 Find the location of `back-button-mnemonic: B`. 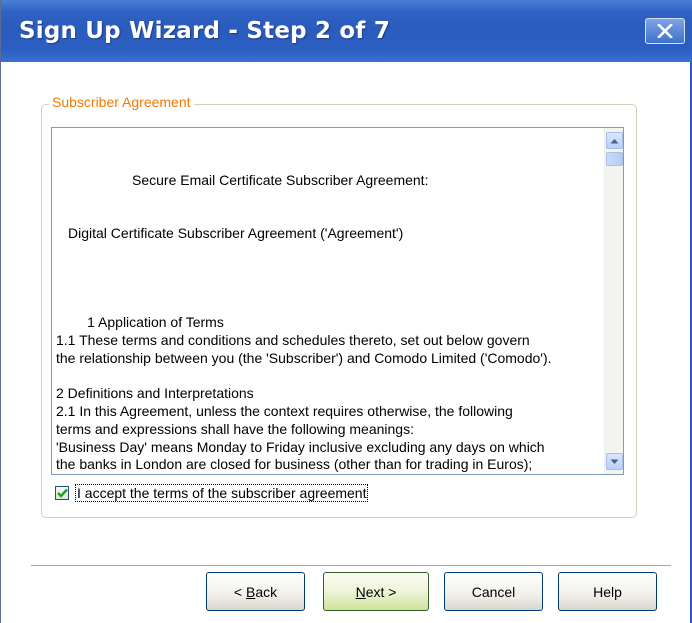

back-button-mnemonic: B is located at coordinates (250, 591).